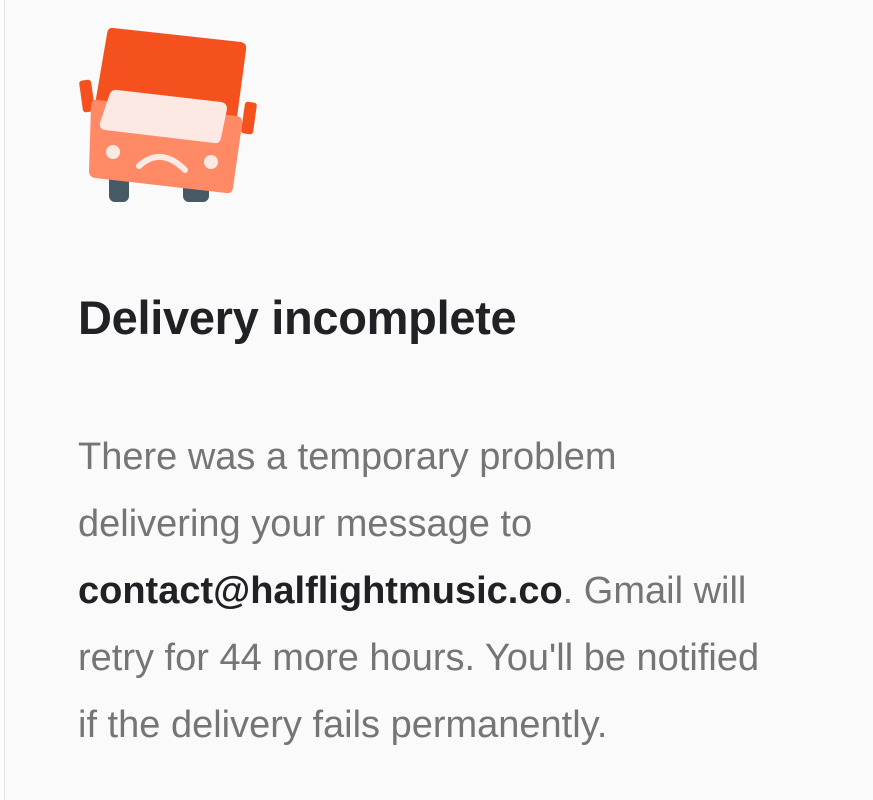  I want to click on recipient-email: contact@halflightmusic.co, so click(320, 591).